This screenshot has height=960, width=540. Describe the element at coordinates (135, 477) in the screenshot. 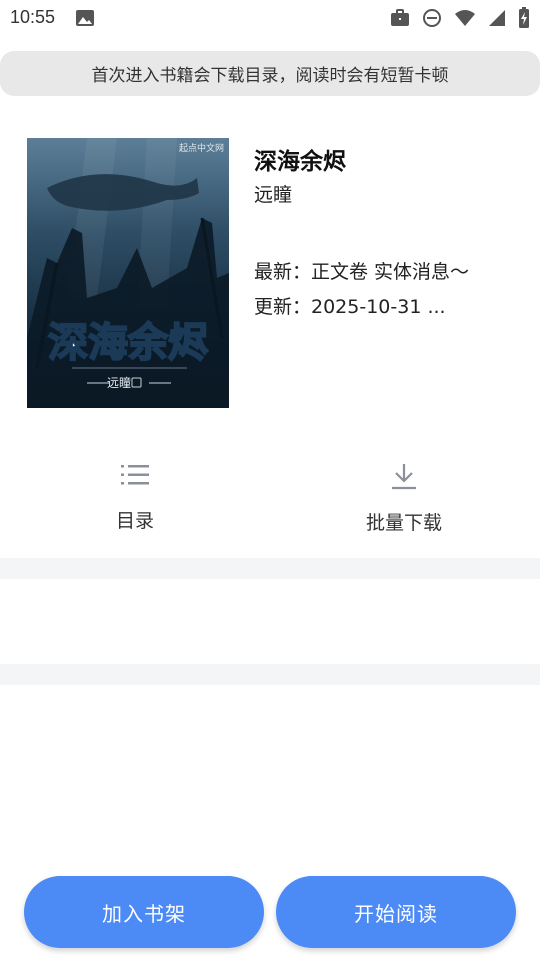

I see `list-icon` at that location.